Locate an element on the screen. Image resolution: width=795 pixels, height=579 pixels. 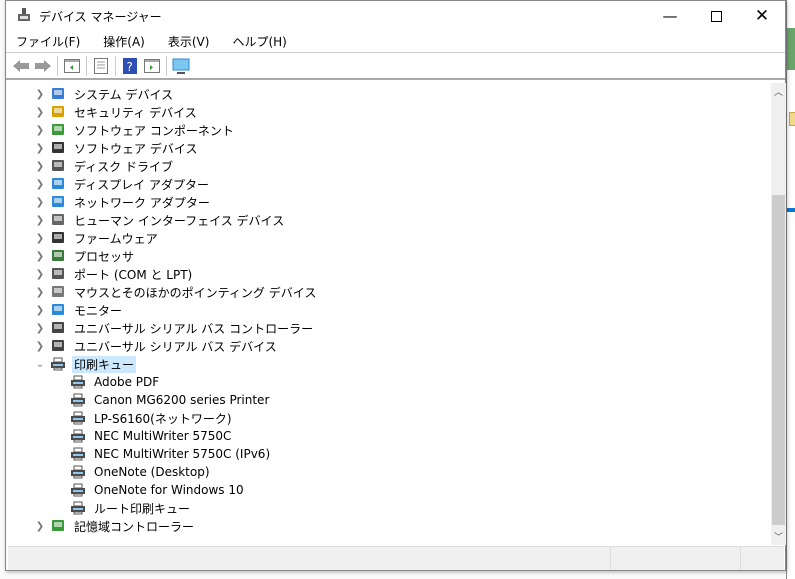
tree-item: ❯ ソフトウェア コンポーネント is located at coordinates (136, 130).